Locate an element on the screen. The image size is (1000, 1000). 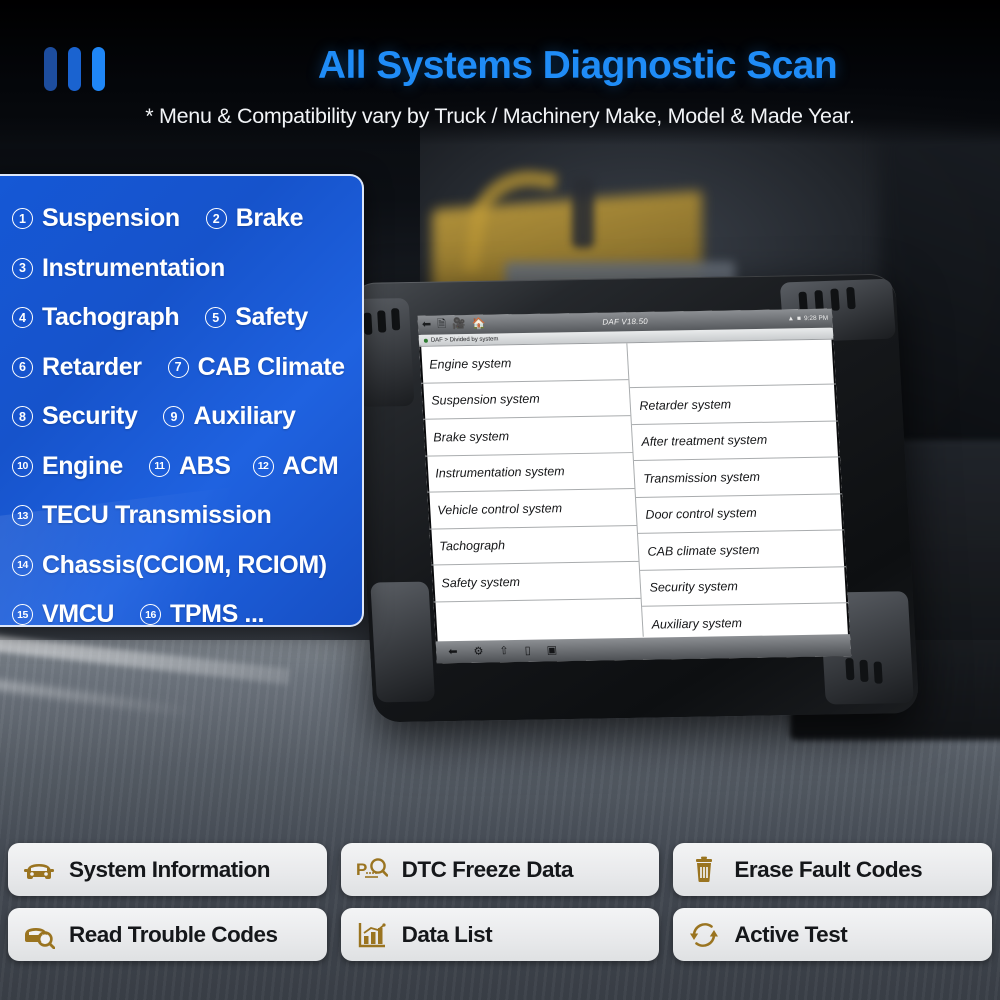
function-button-label: System Information is located at coordinates (170, 869).